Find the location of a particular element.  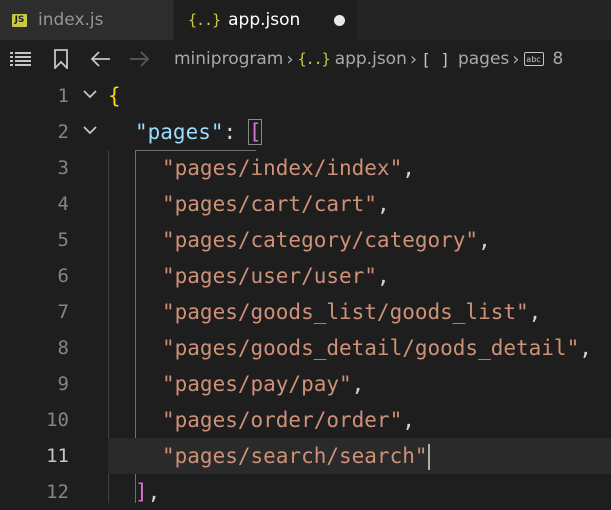

string-value: "pages/pay/pay" is located at coordinates (257, 384).